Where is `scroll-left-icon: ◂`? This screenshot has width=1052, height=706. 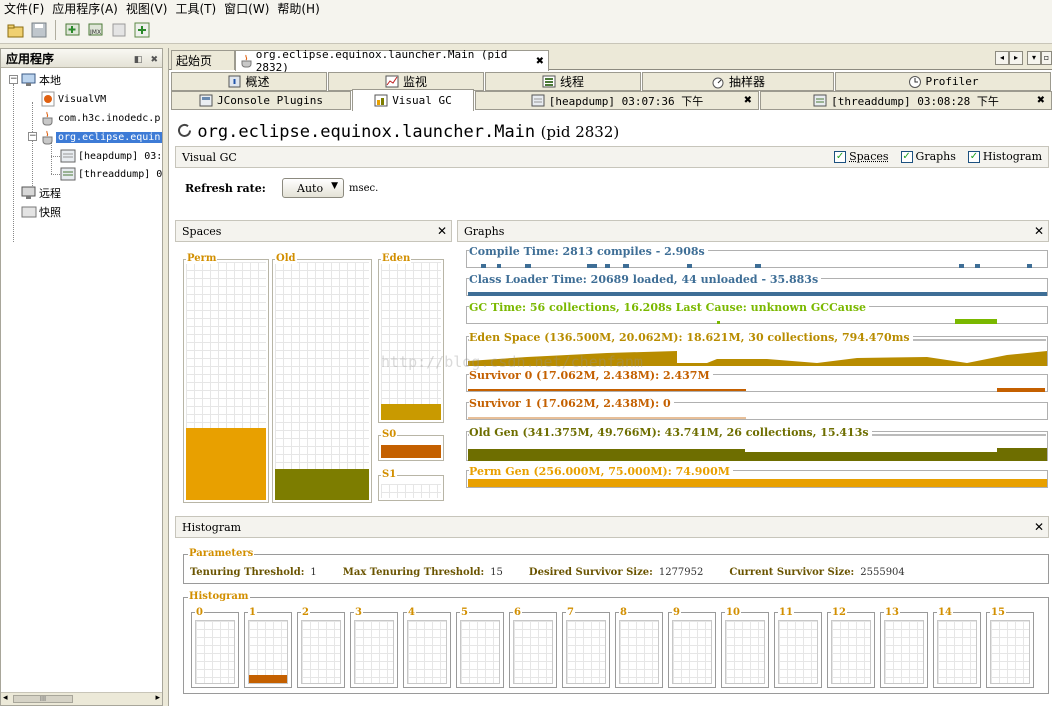
scroll-left-icon: ◂ is located at coordinates (5, 698).